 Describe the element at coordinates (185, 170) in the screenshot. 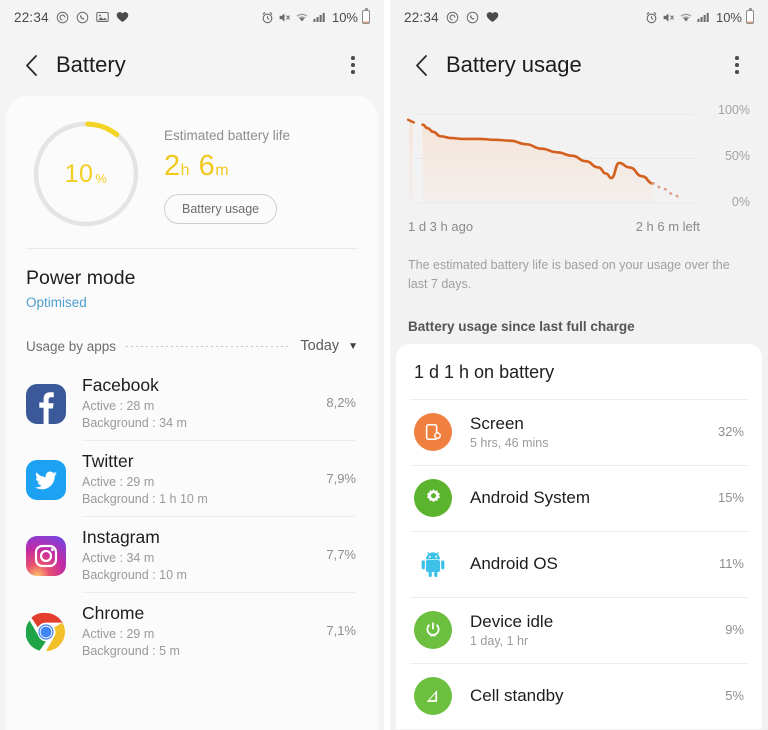

I see `est-hours-unit: h` at that location.